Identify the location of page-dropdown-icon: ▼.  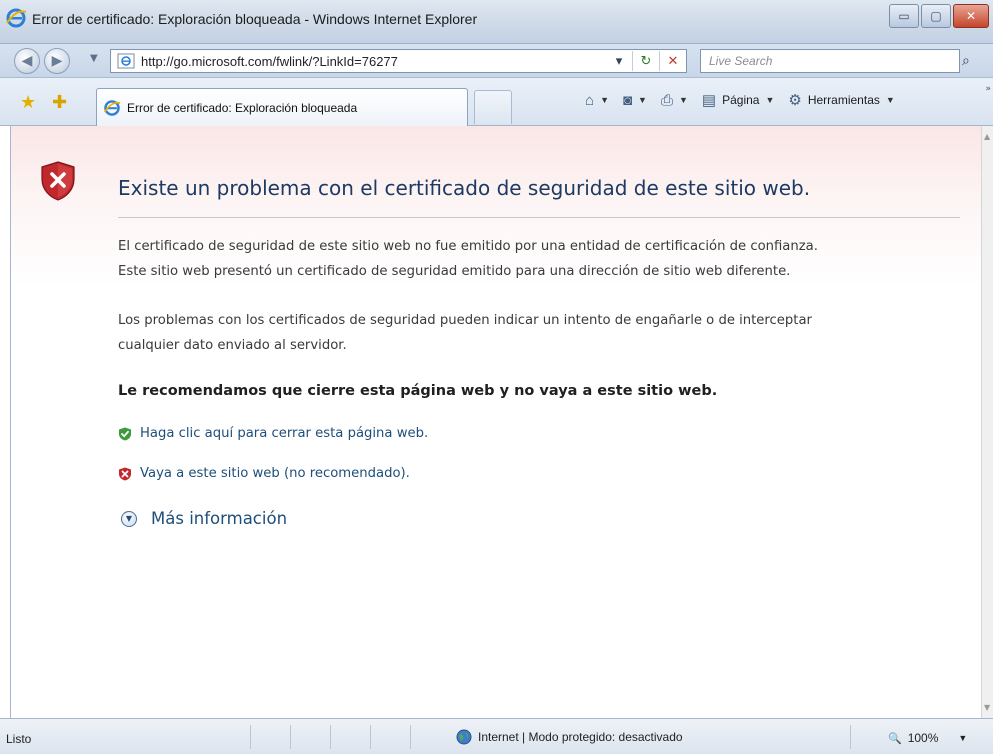
(769, 100).